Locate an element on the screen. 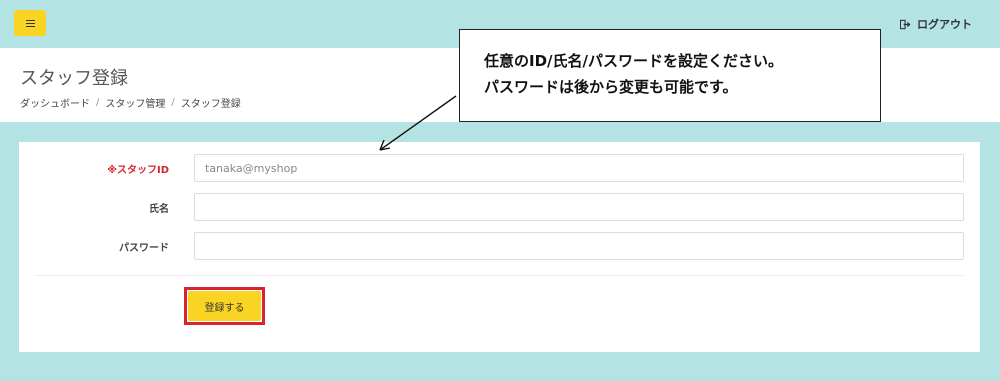 The width and height of the screenshot is (1000, 381). page-title: スタッフ登録 is located at coordinates (74, 78).